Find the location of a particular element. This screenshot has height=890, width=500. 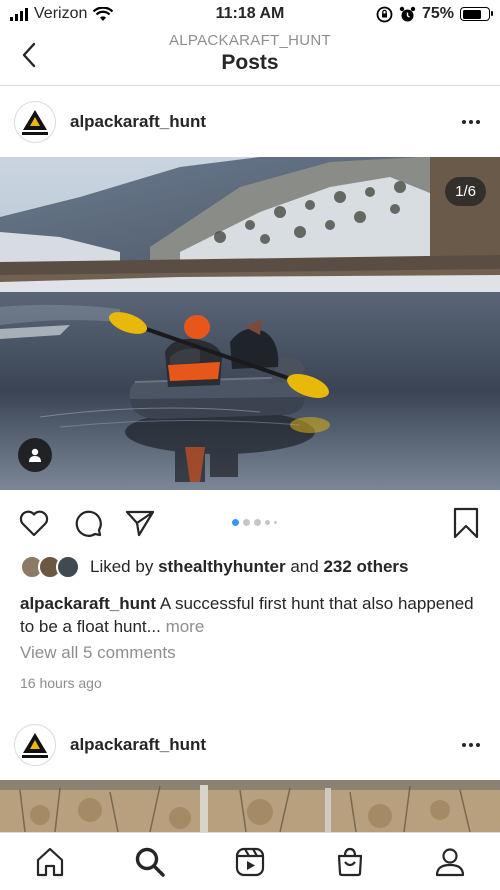

tab-shop is located at coordinates (350, 862).